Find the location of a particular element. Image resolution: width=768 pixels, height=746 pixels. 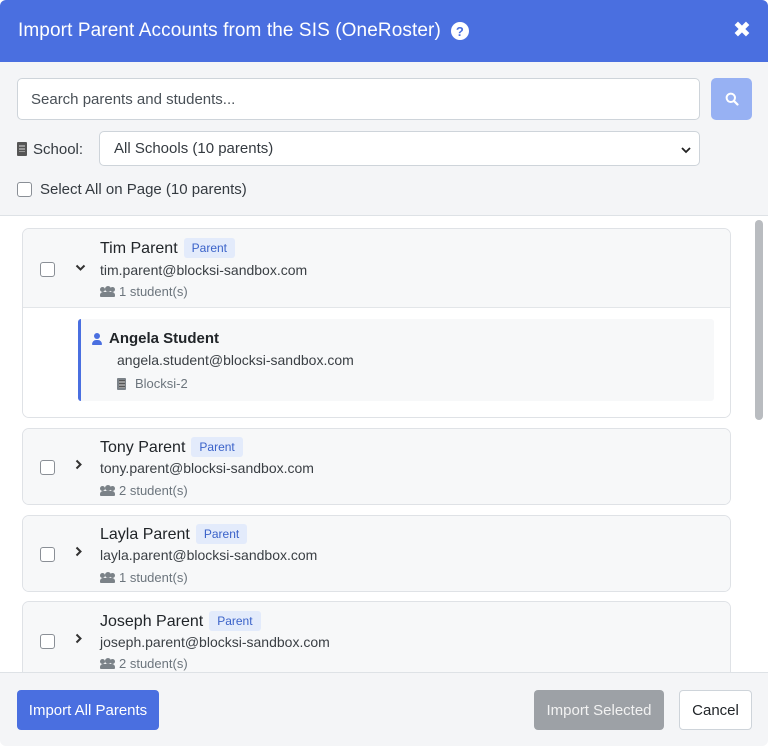

help-icon: ? is located at coordinates (459, 31).